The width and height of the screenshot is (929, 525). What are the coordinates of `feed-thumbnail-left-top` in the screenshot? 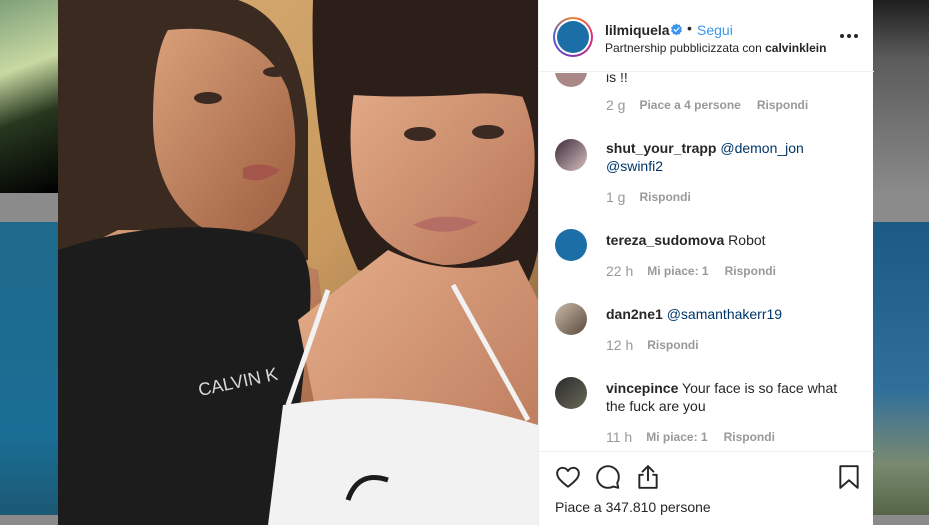 It's located at (29, 96).